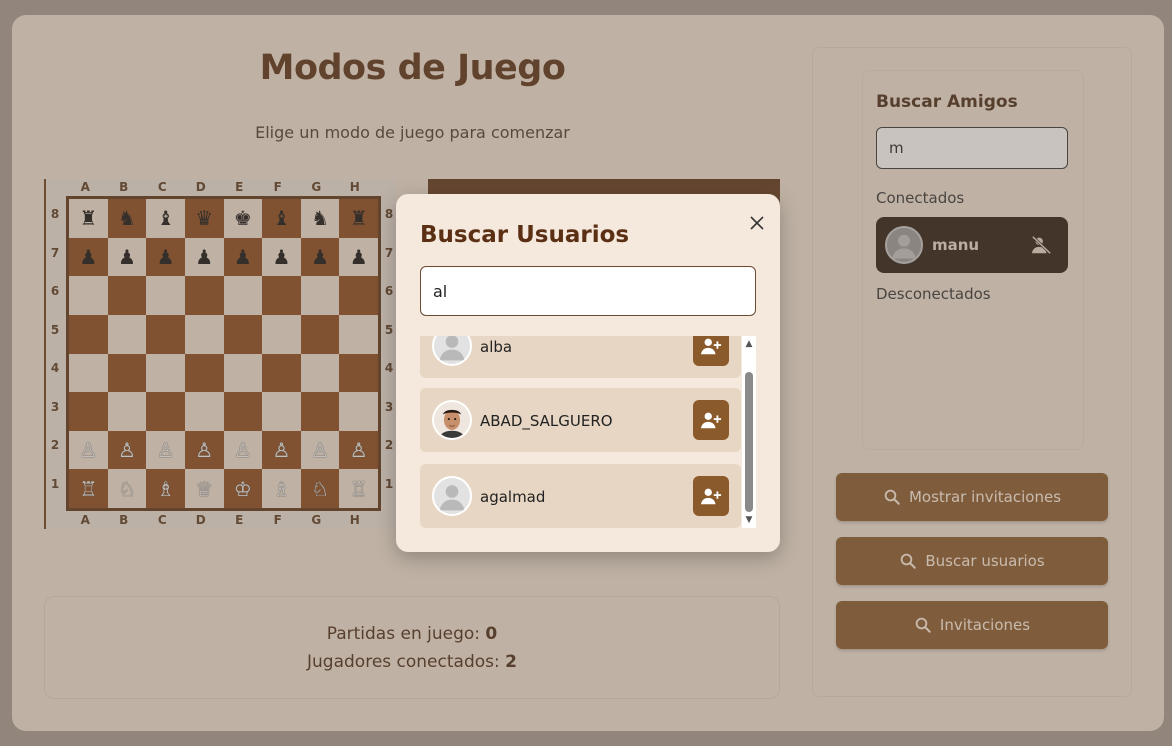 This screenshot has height=746, width=1172. What do you see at coordinates (749, 344) in the screenshot?
I see `scroll-up-arrow-icon: ▲` at bounding box center [749, 344].